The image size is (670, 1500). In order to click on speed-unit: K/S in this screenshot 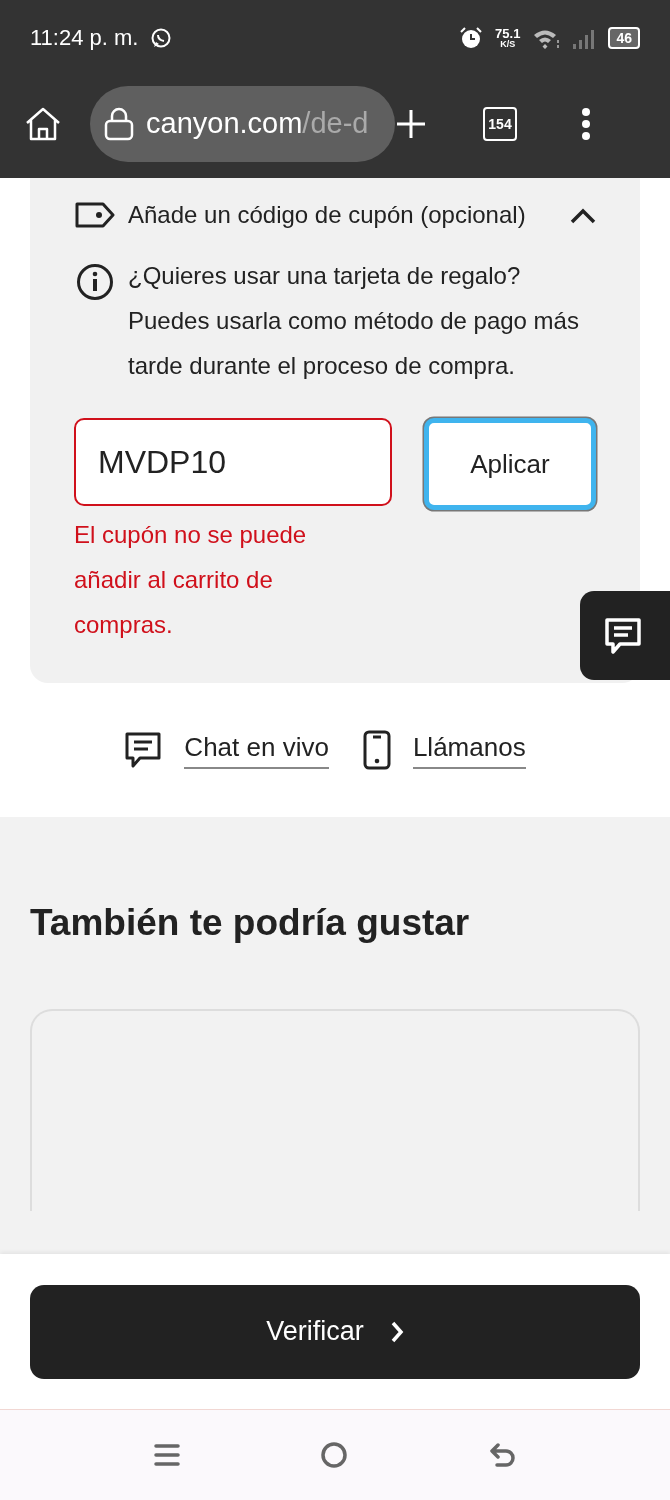, I will do `click(508, 44)`.